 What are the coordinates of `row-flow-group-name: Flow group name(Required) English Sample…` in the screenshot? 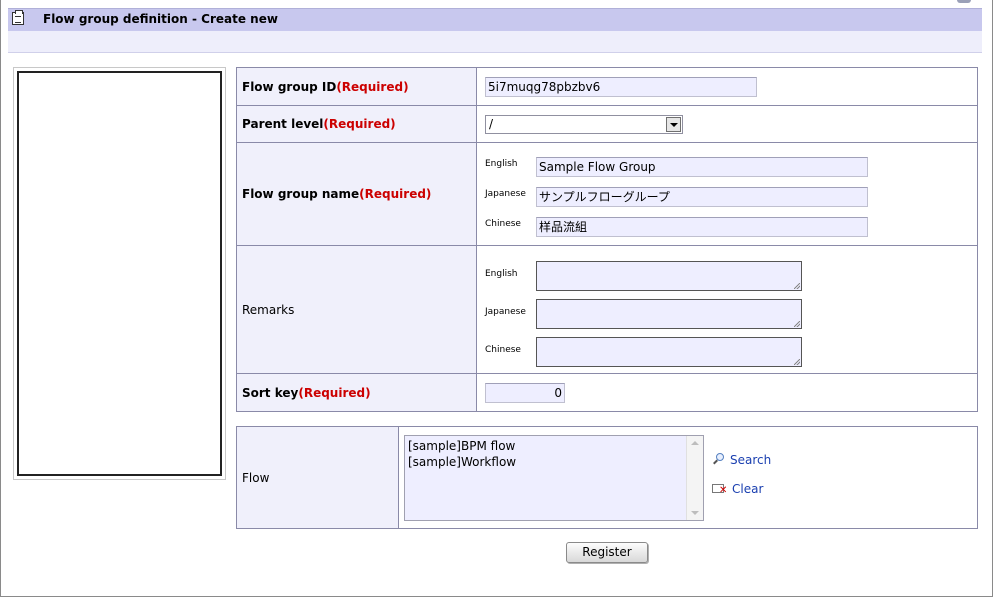 It's located at (607, 194).